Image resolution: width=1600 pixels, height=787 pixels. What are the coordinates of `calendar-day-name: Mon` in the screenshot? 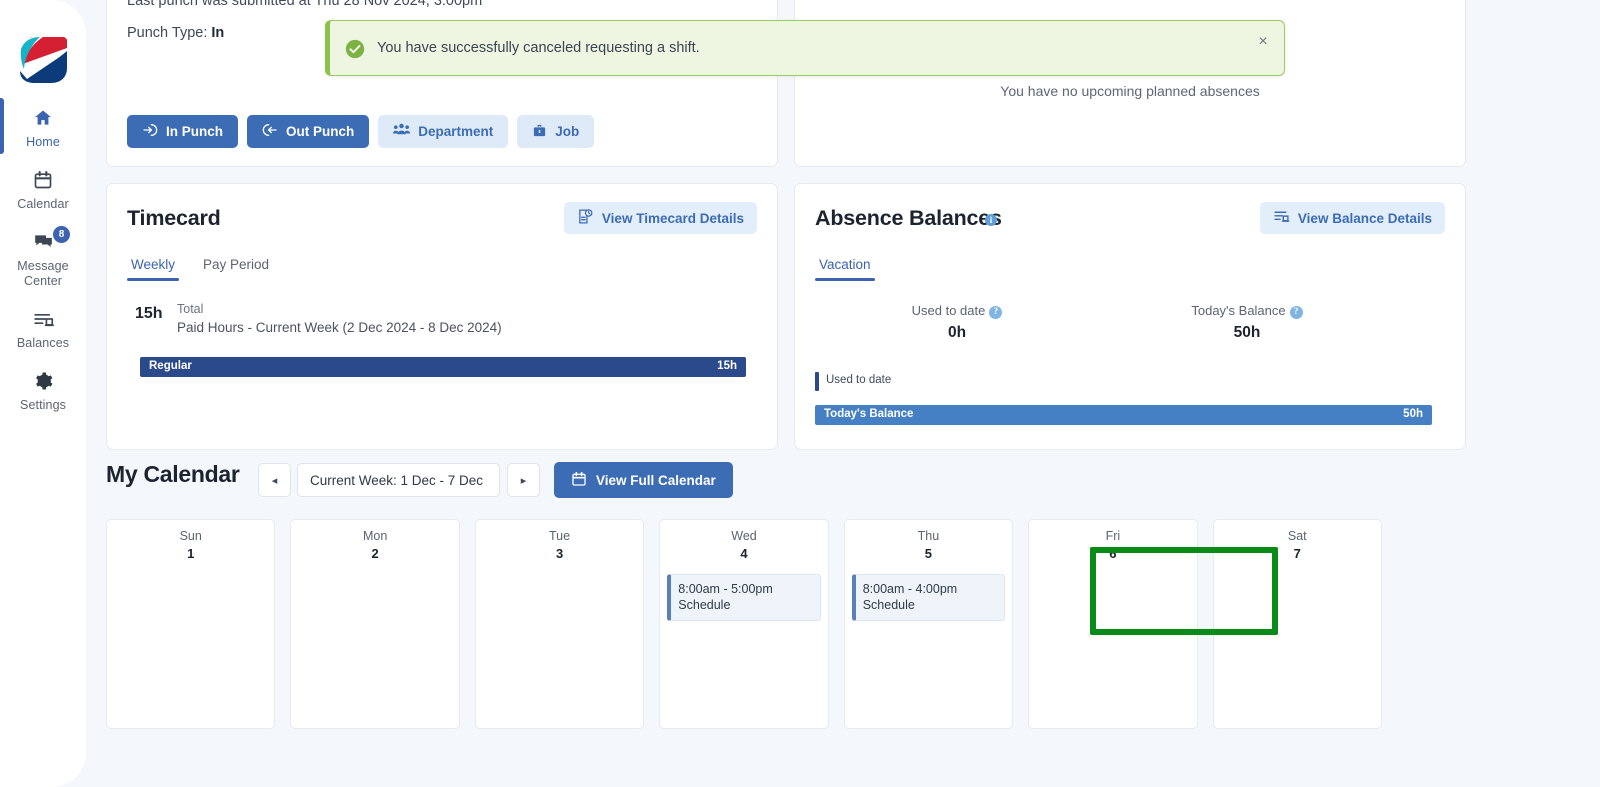 It's located at (375, 536).